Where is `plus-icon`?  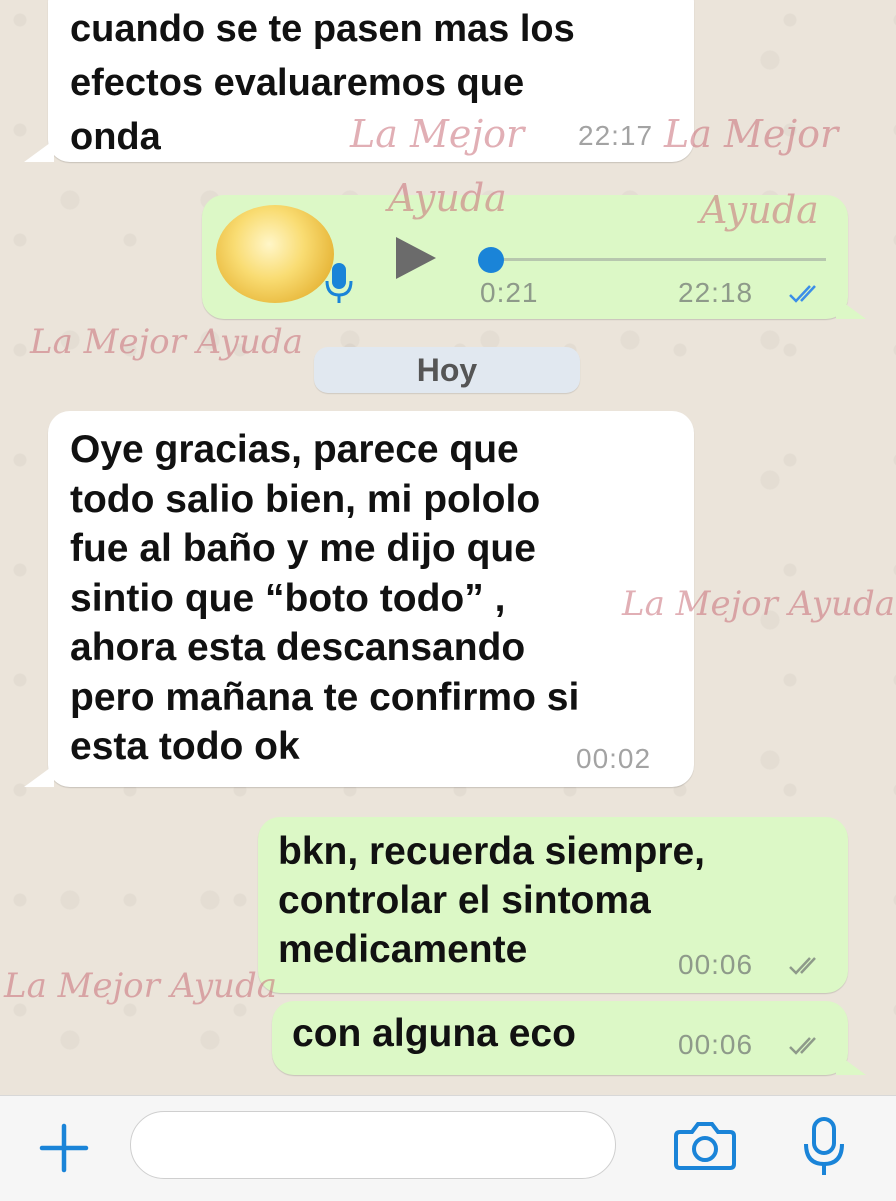 plus-icon is located at coordinates (64, 1148).